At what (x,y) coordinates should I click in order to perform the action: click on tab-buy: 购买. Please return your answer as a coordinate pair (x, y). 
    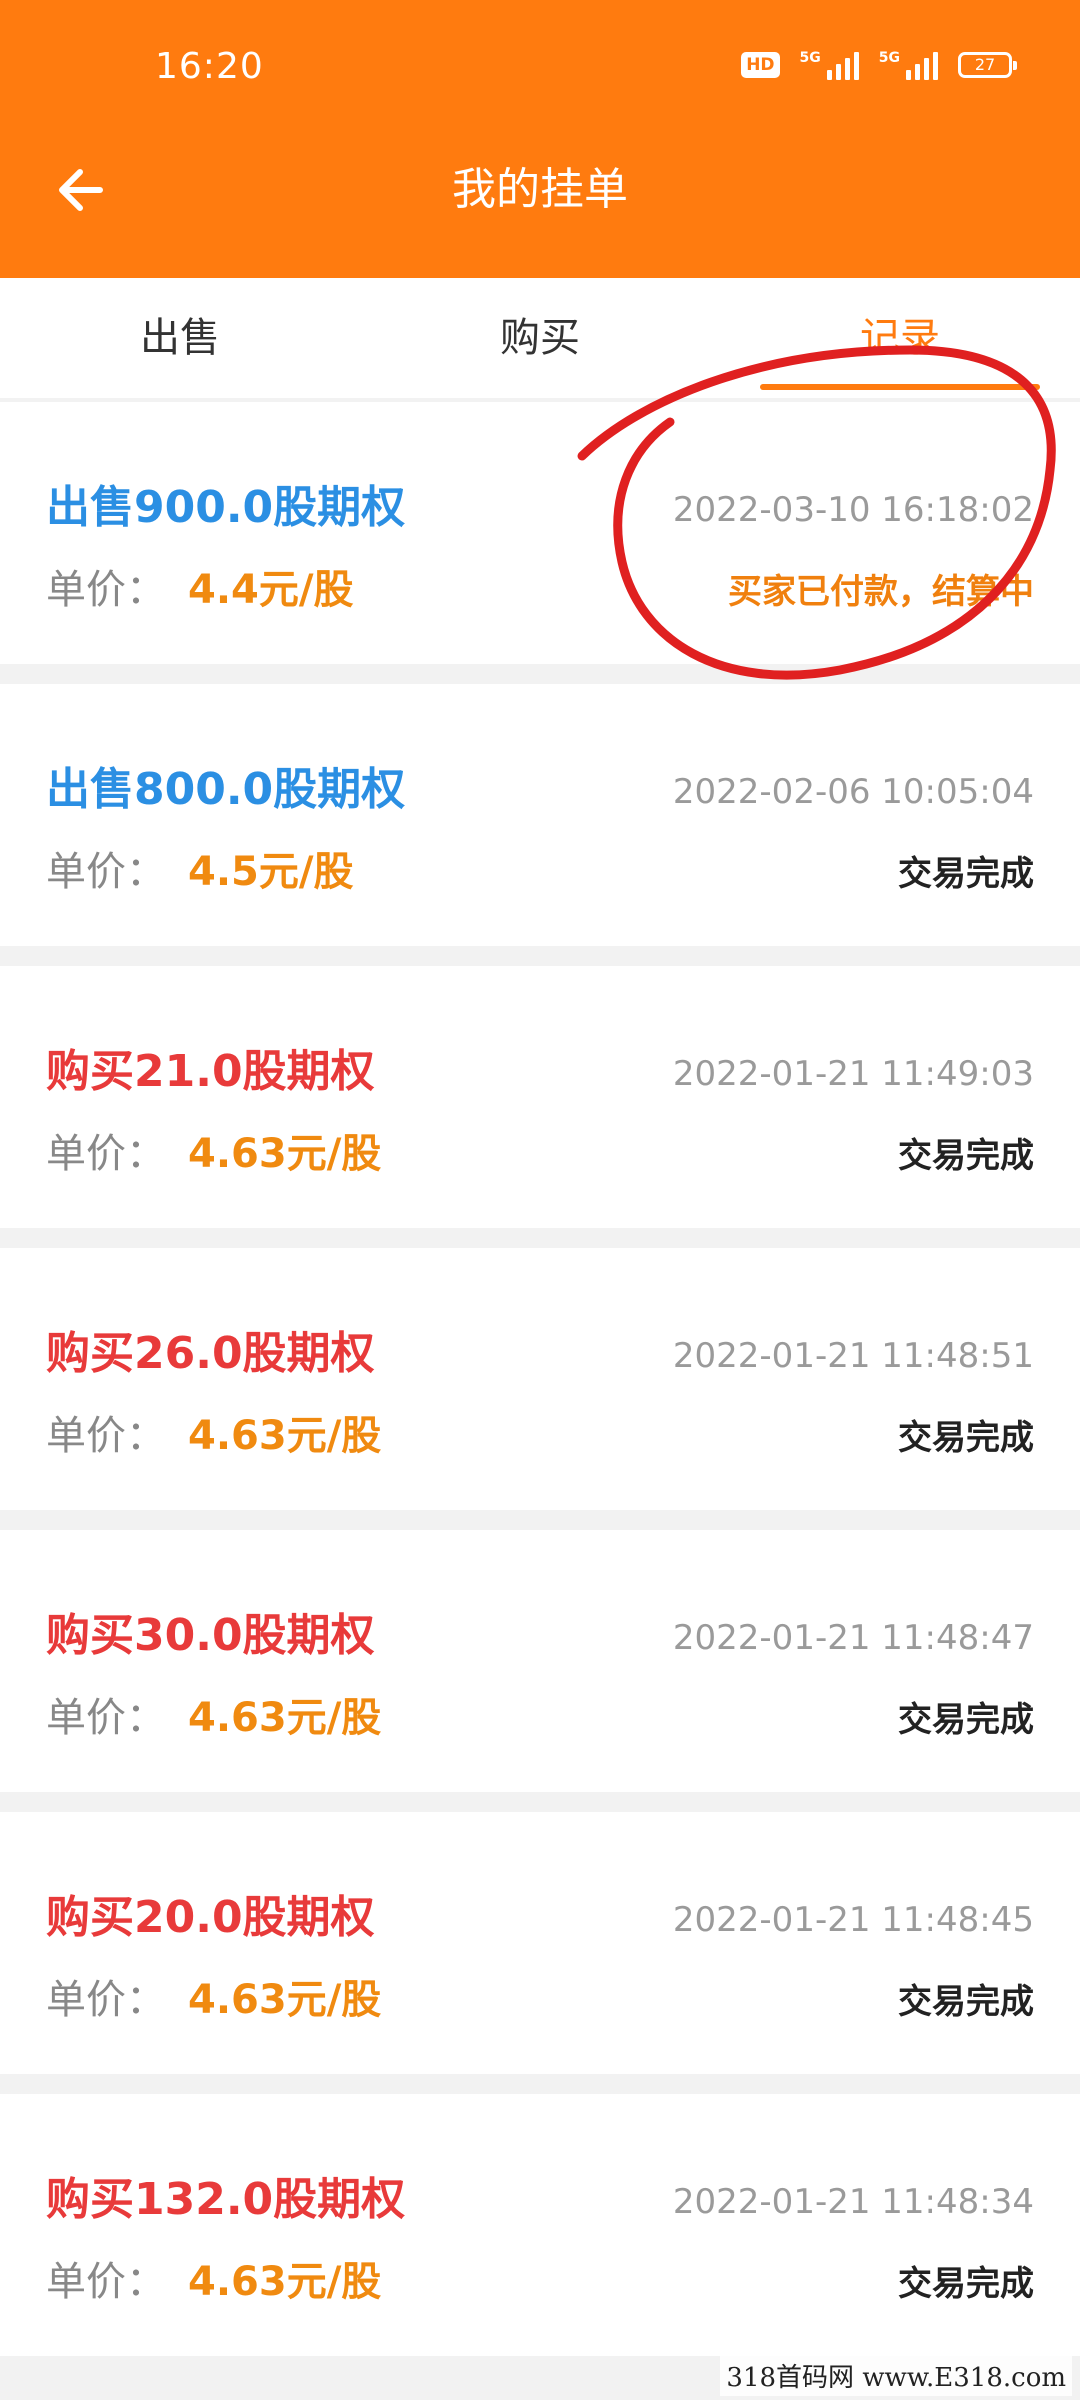
    Looking at the image, I should click on (540, 338).